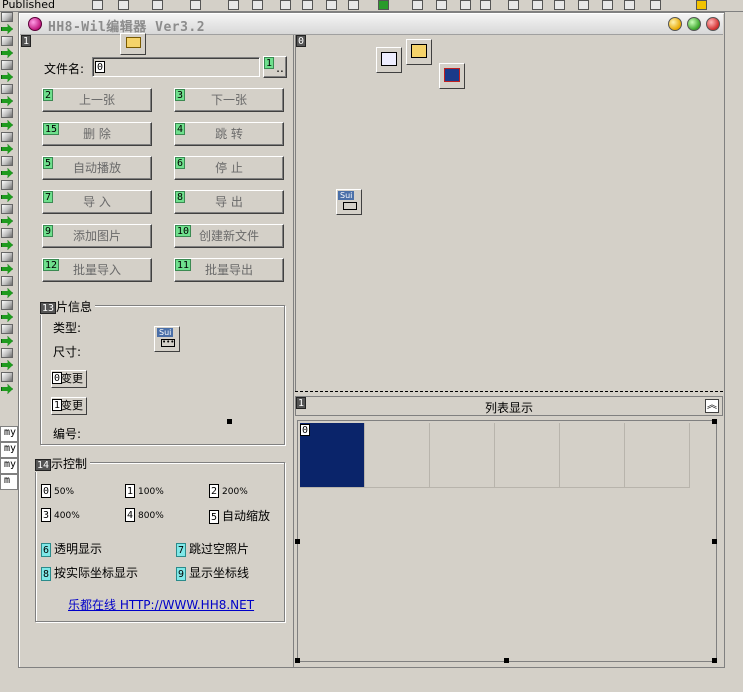 The width and height of the screenshot is (743, 692). What do you see at coordinates (162, 371) in the screenshot?
I see `image-info-group: 13 片信息 类型: 尺寸: Sui ••• 0 变更 1 变更 编号:` at bounding box center [162, 371].